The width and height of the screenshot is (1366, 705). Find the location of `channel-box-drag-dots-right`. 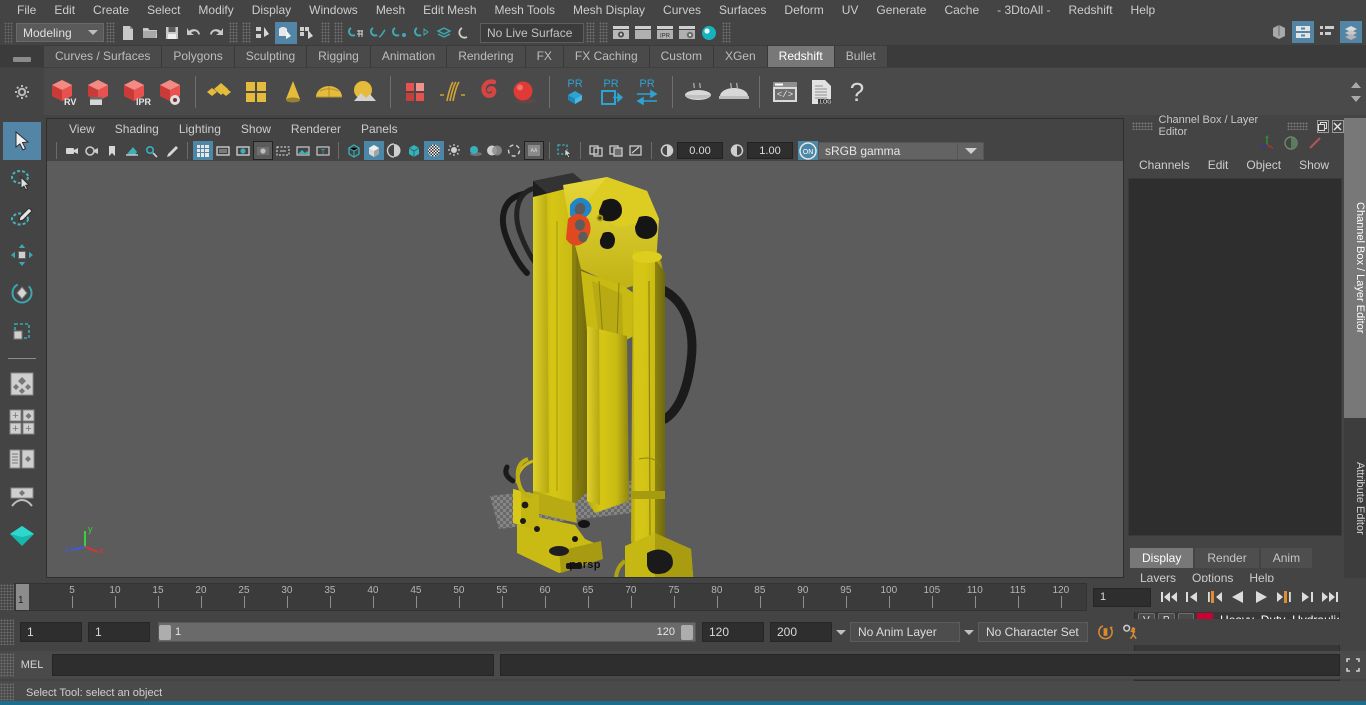

channel-box-drag-dots-right is located at coordinates (1297, 126).